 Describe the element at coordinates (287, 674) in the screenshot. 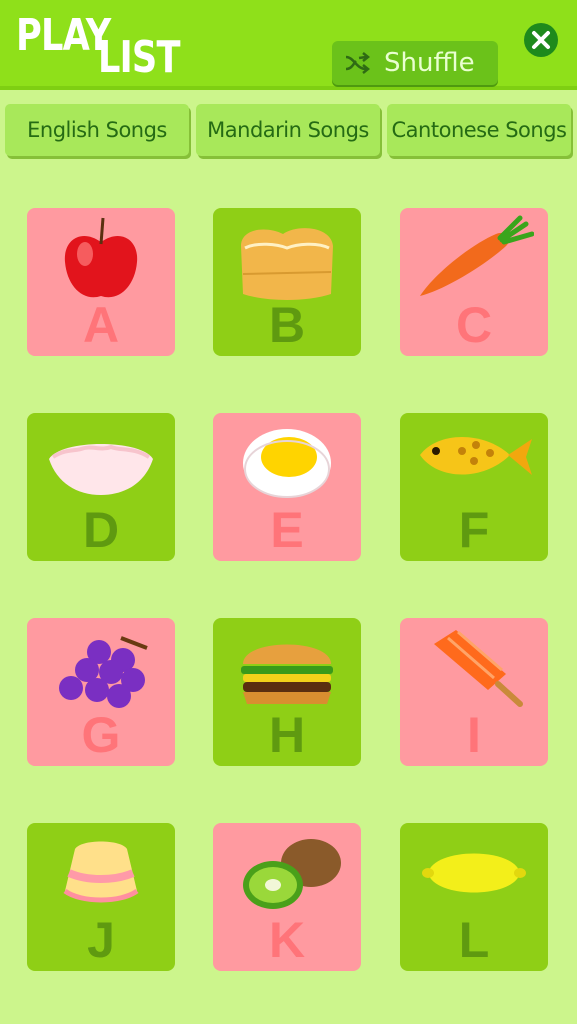

I see `hamburger-icon` at that location.